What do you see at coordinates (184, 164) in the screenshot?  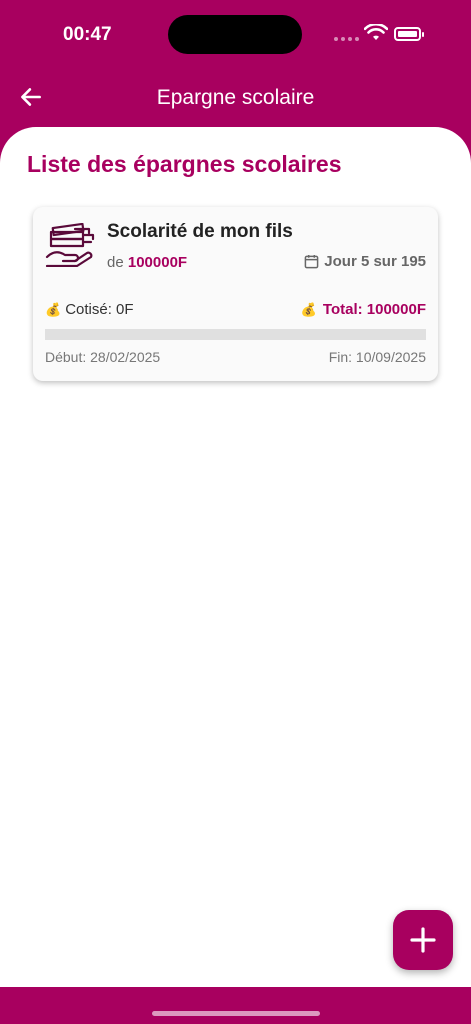 I see `section-title: Liste des épargnes scolaires` at bounding box center [184, 164].